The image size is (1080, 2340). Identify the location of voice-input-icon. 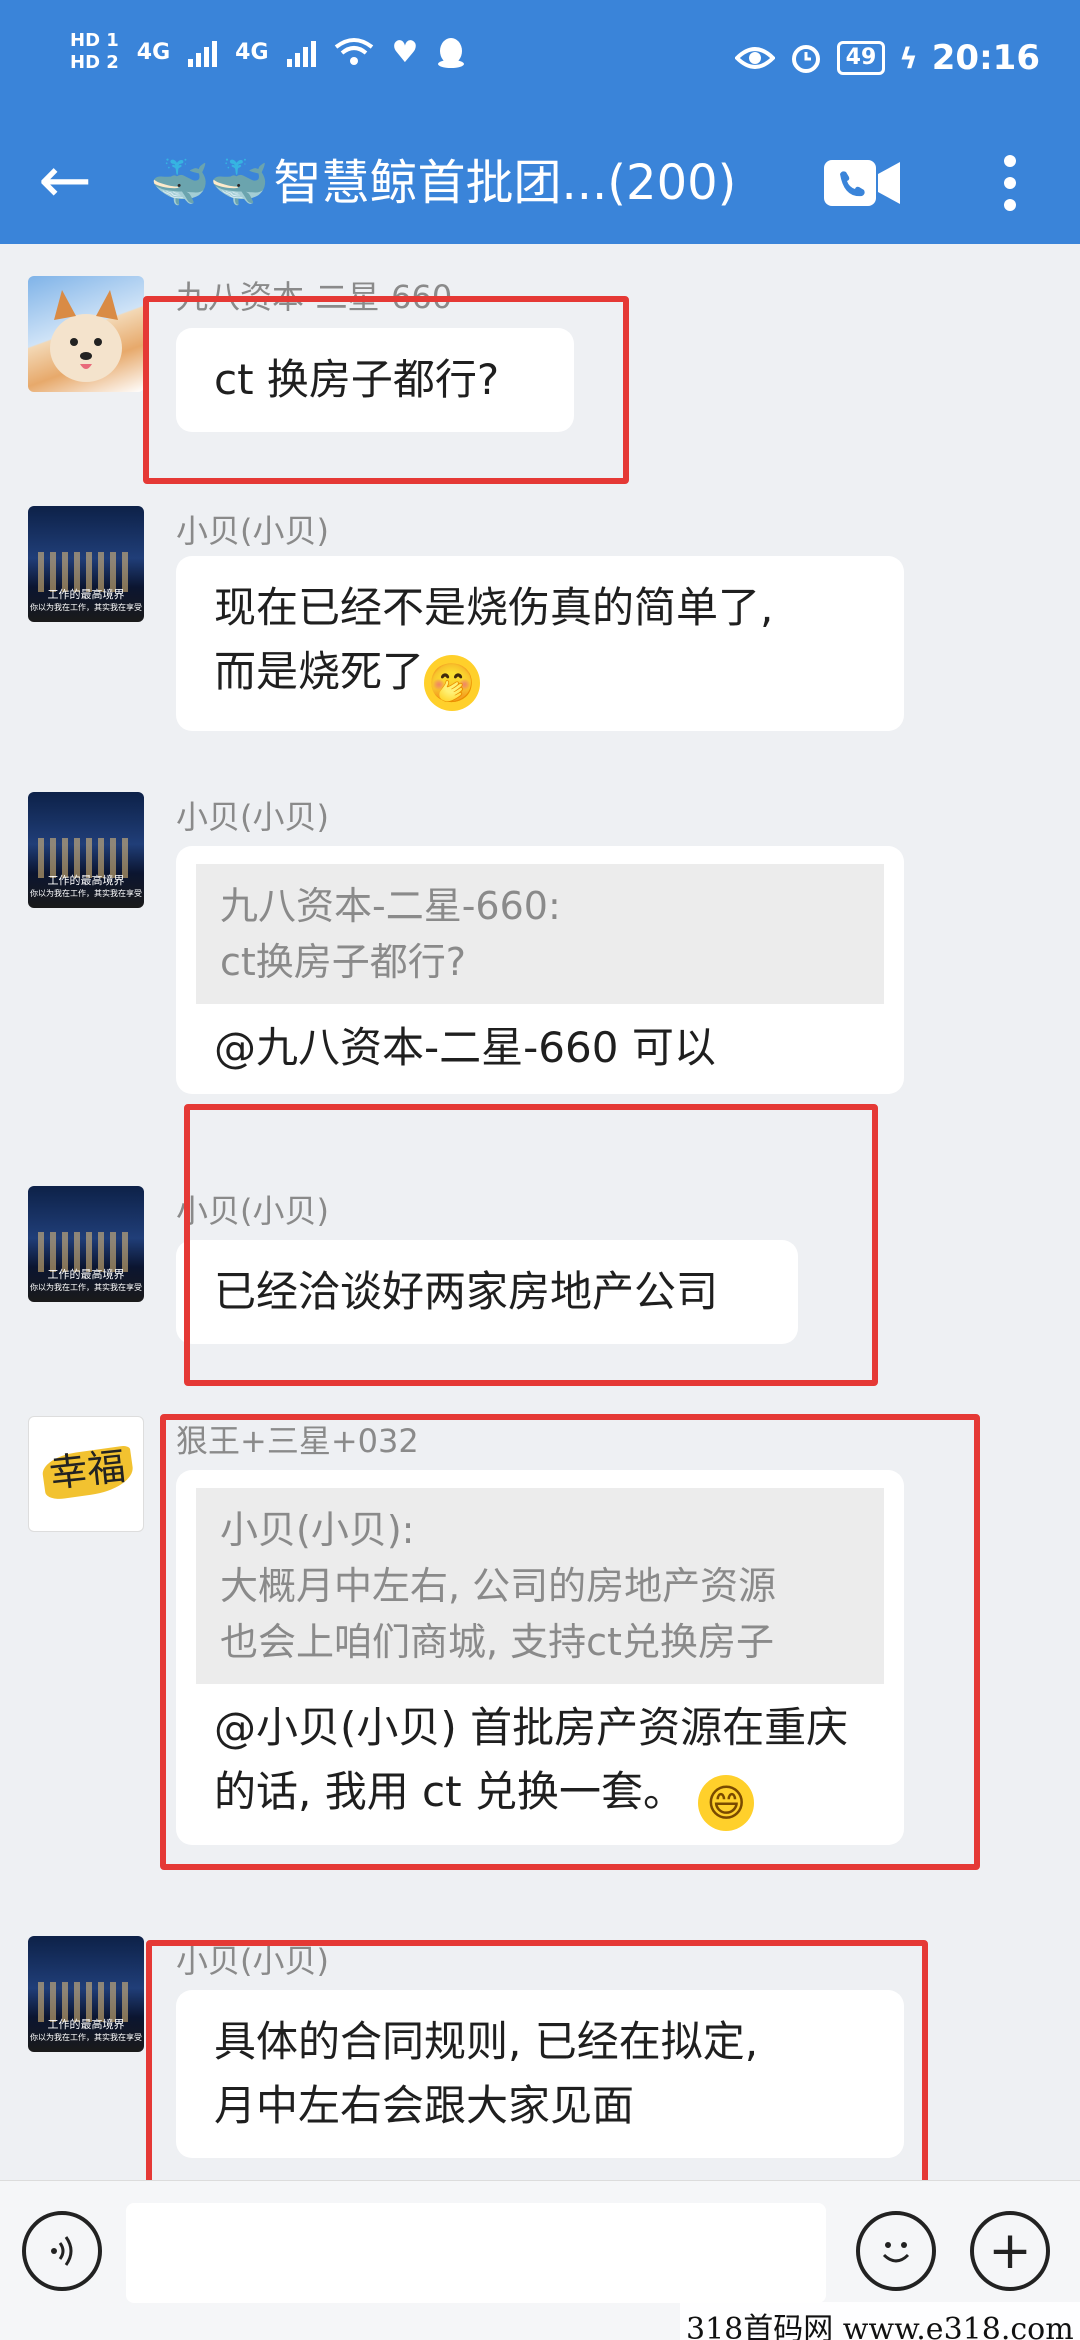
(62, 2251).